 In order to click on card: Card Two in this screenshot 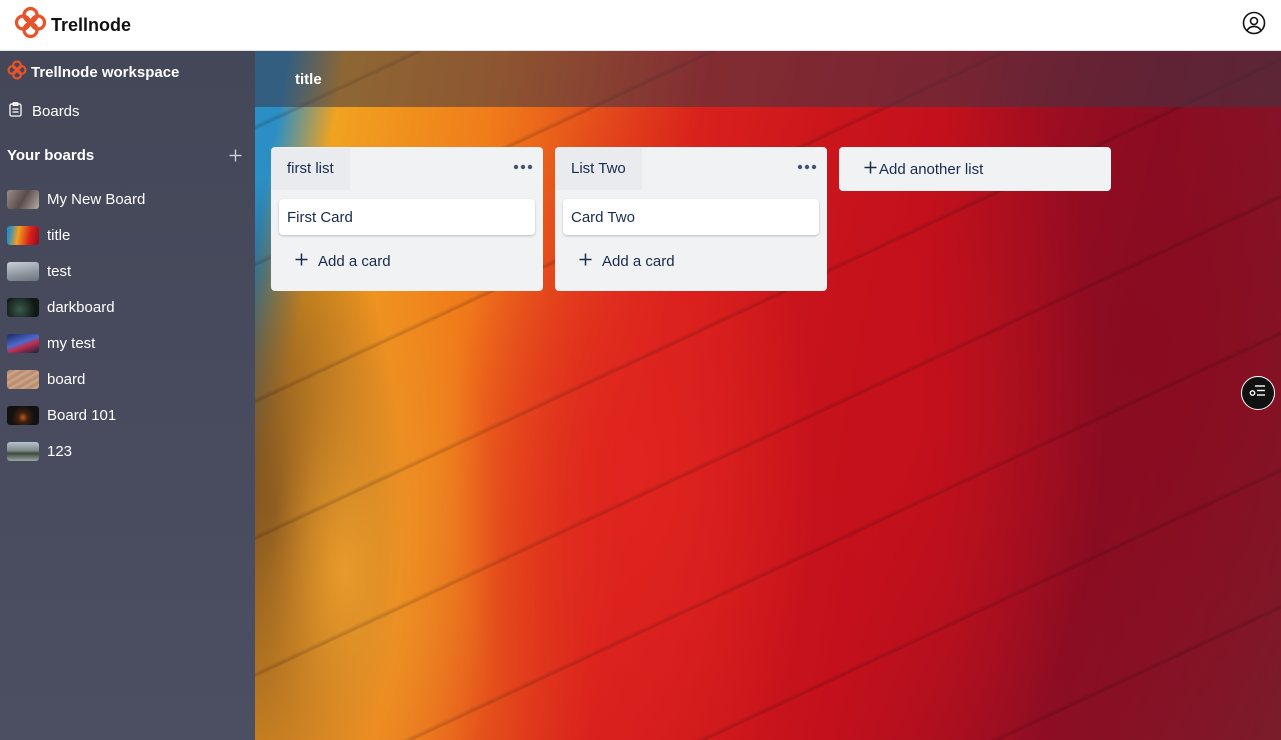, I will do `click(691, 217)`.